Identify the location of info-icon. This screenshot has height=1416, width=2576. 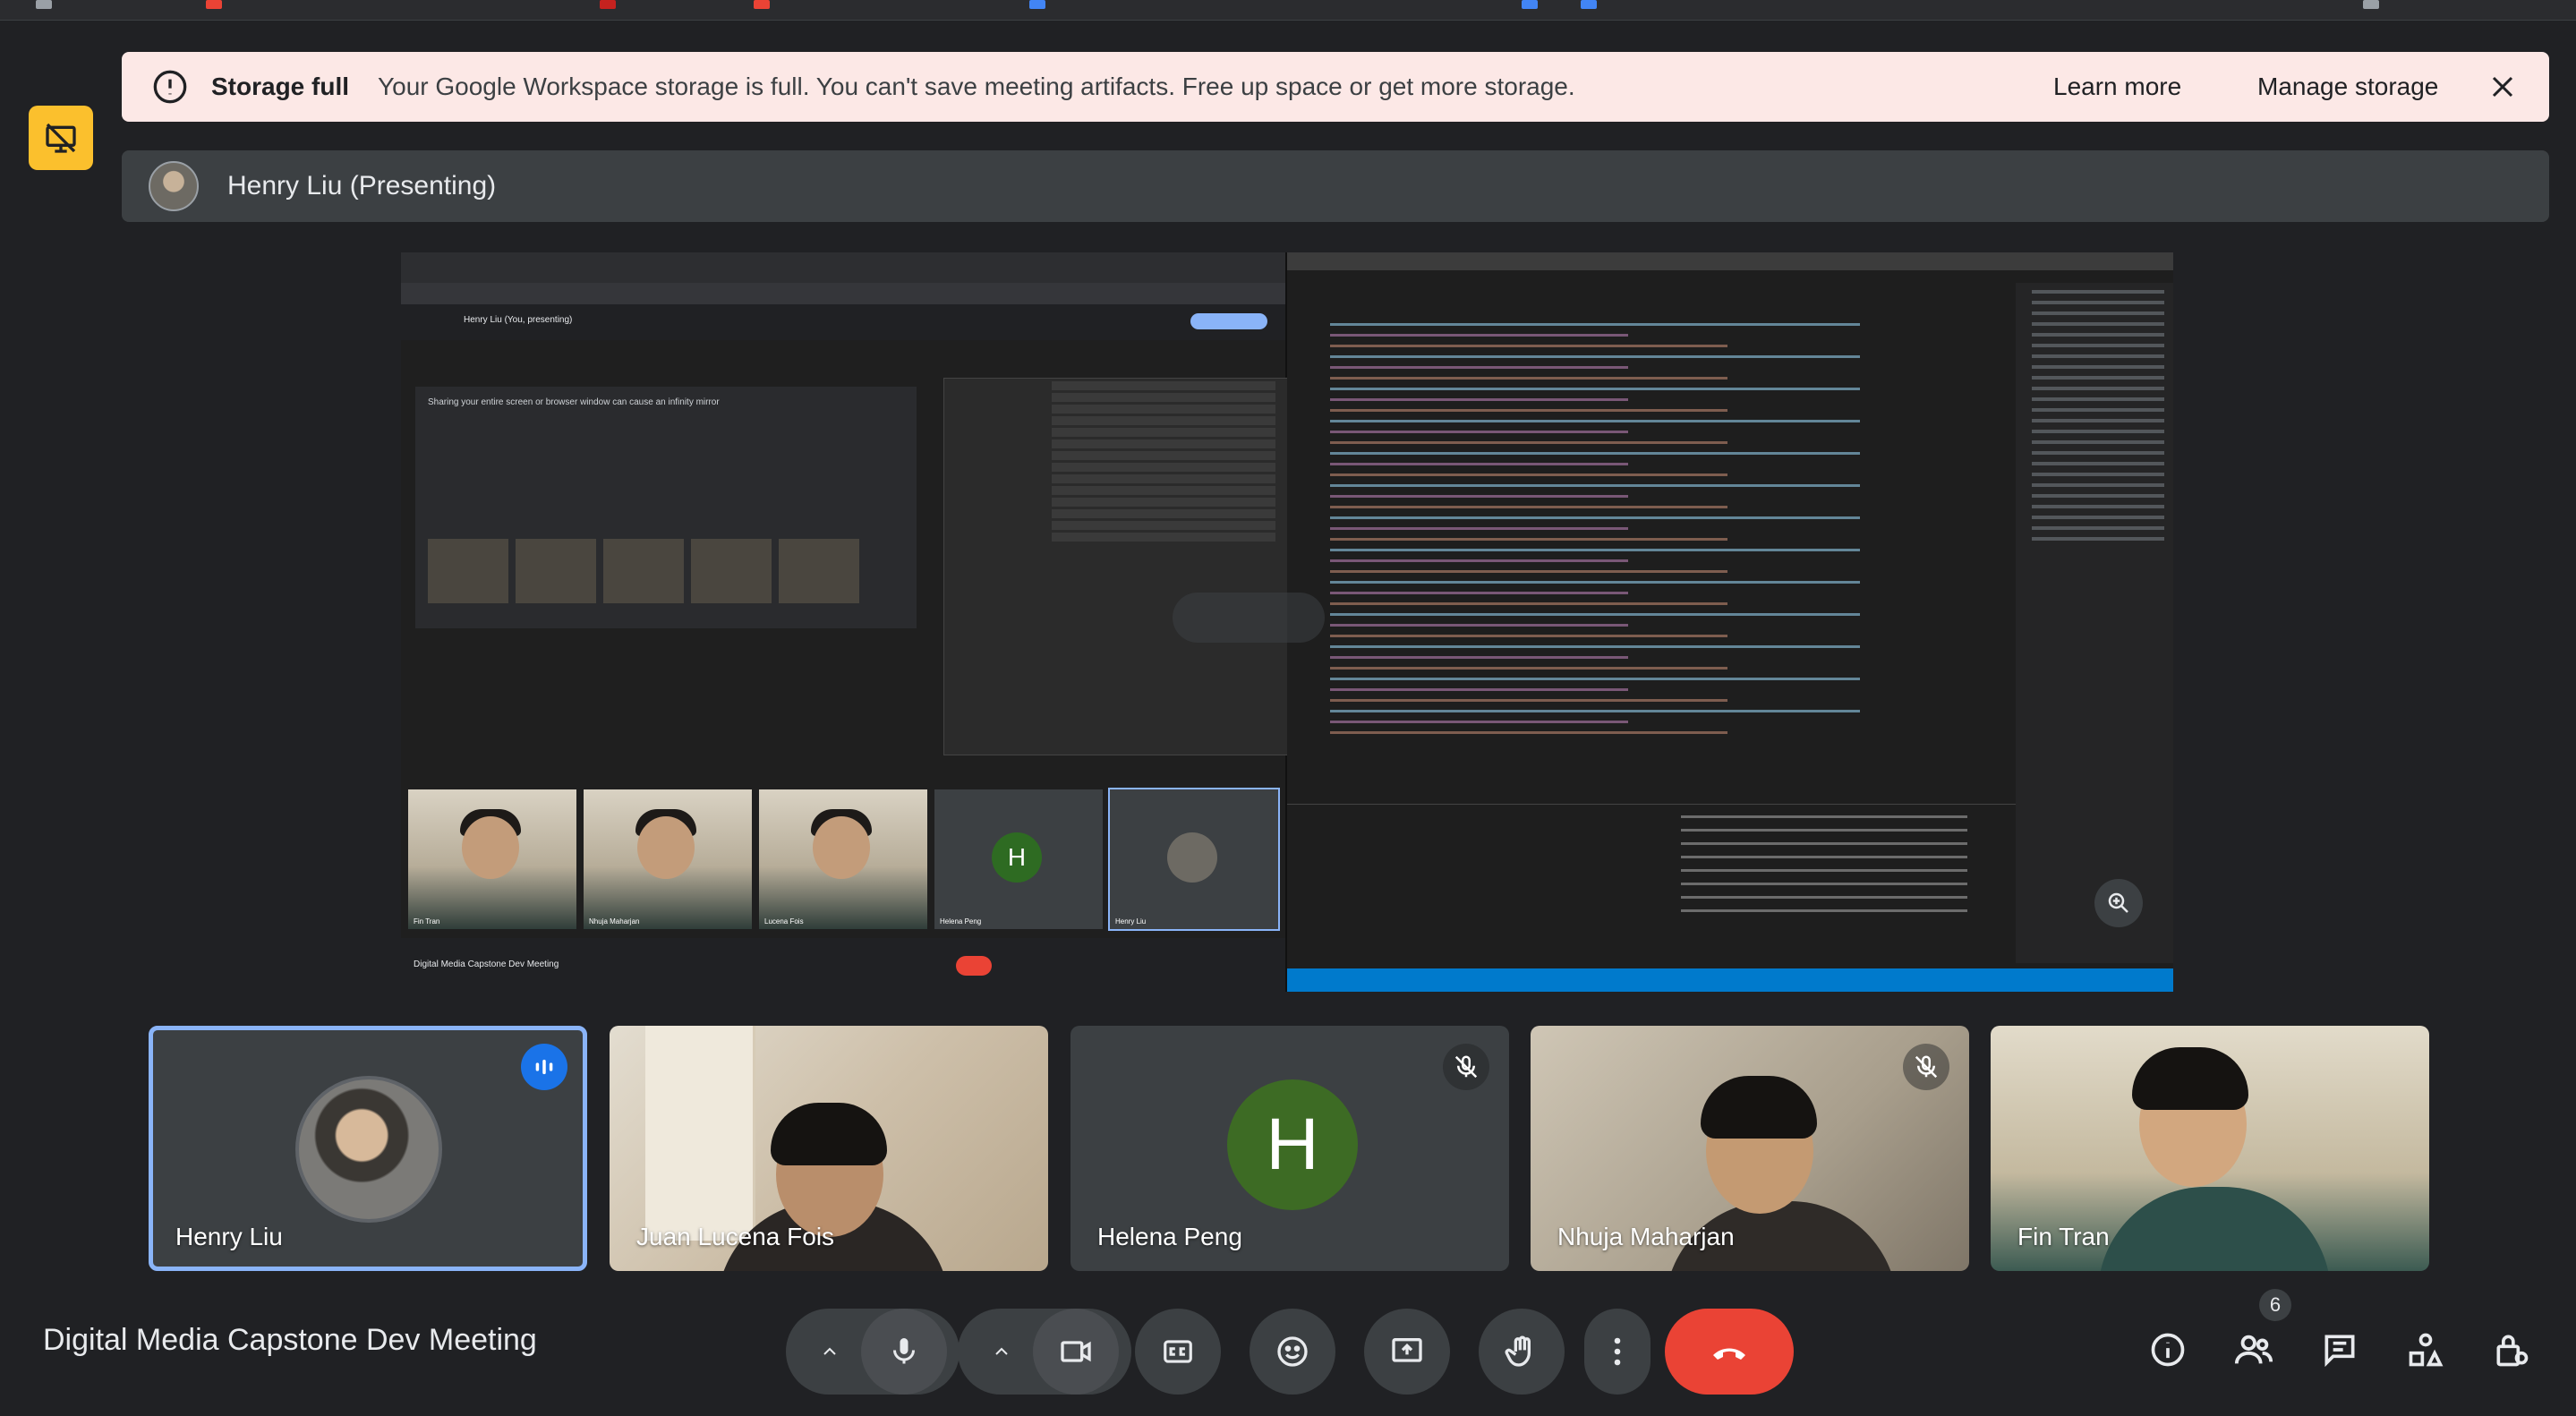
(2168, 1350).